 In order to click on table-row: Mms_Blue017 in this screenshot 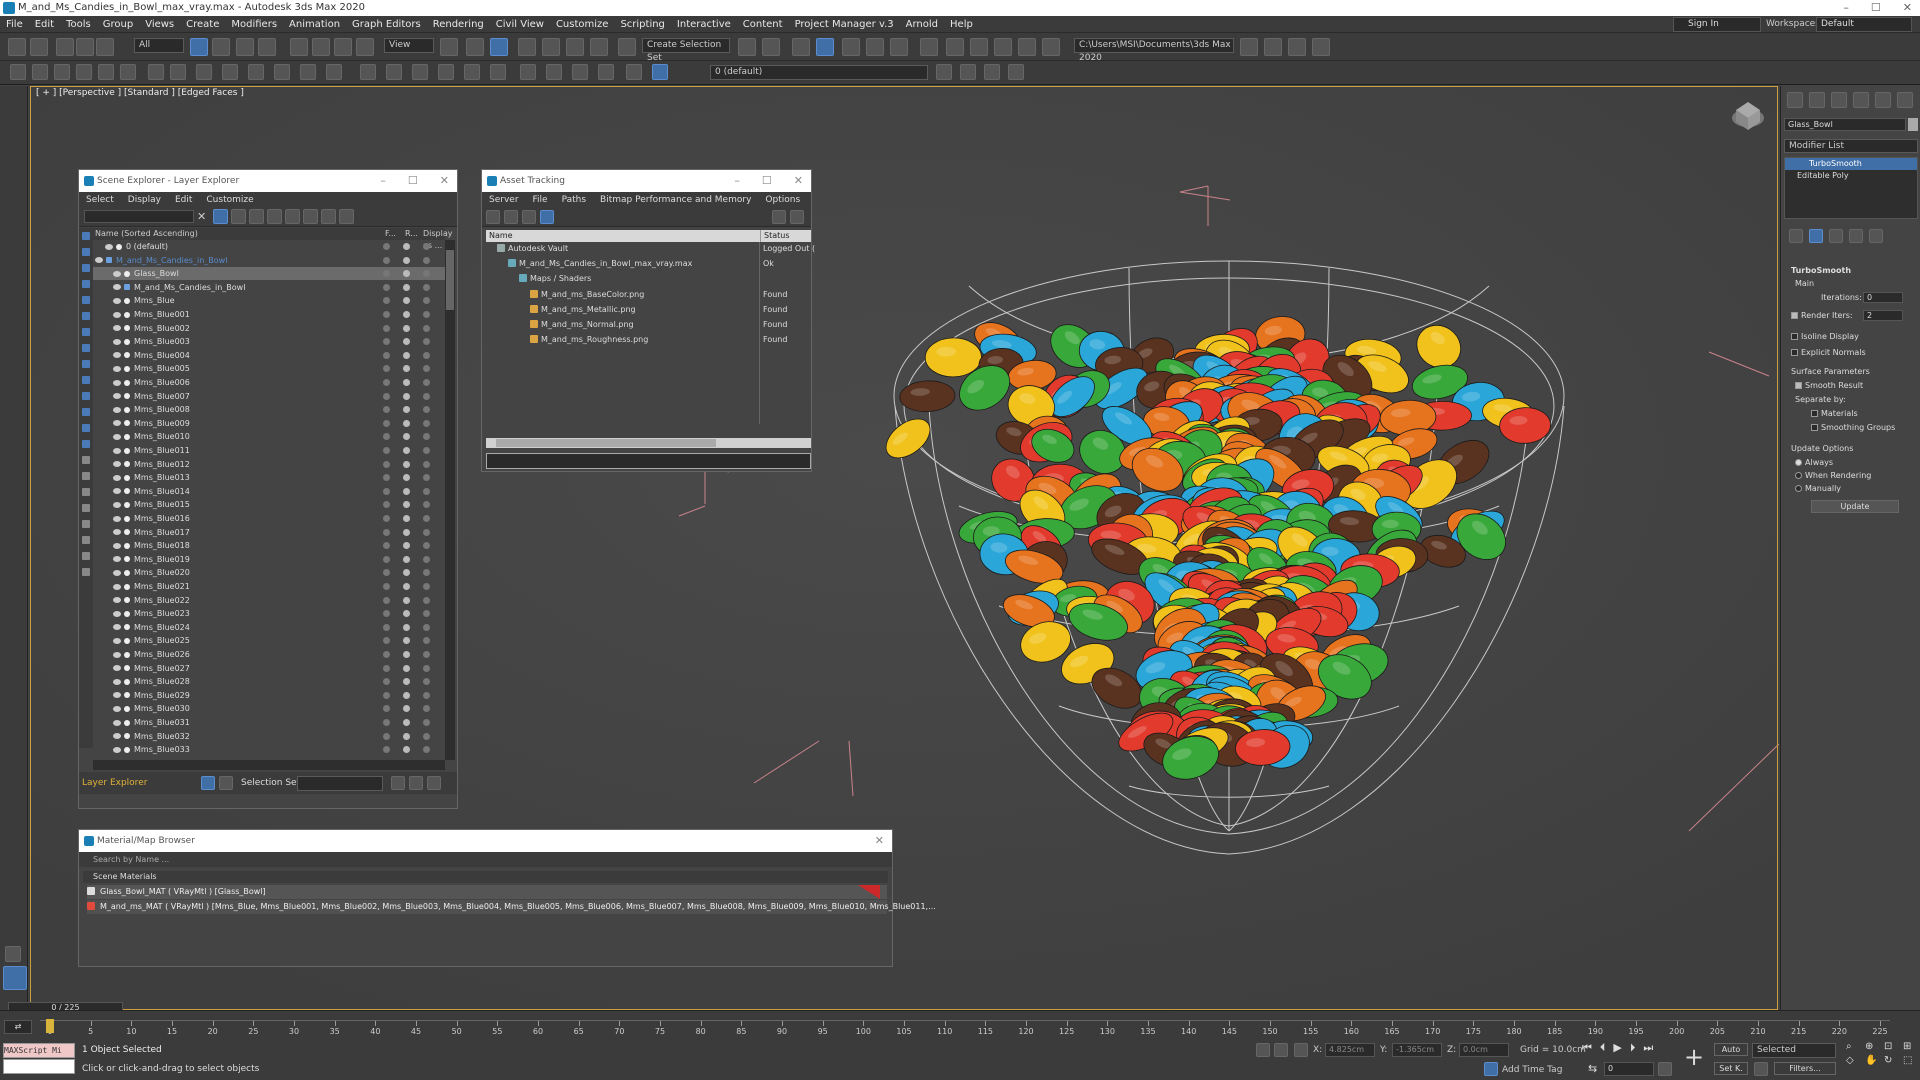, I will do `click(269, 532)`.